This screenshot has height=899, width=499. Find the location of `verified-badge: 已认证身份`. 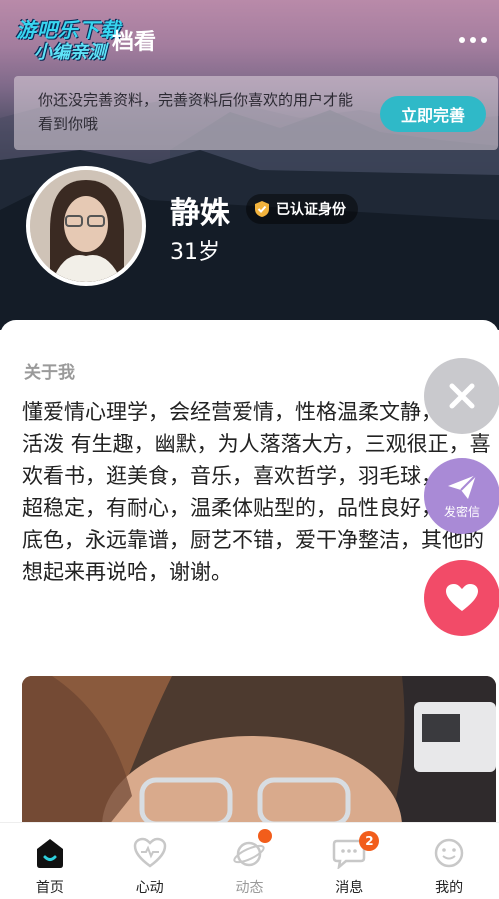

verified-badge: 已认证身份 is located at coordinates (302, 209).